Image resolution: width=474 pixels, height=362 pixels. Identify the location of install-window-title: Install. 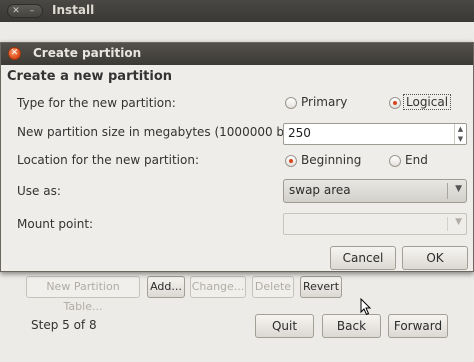
(73, 10).